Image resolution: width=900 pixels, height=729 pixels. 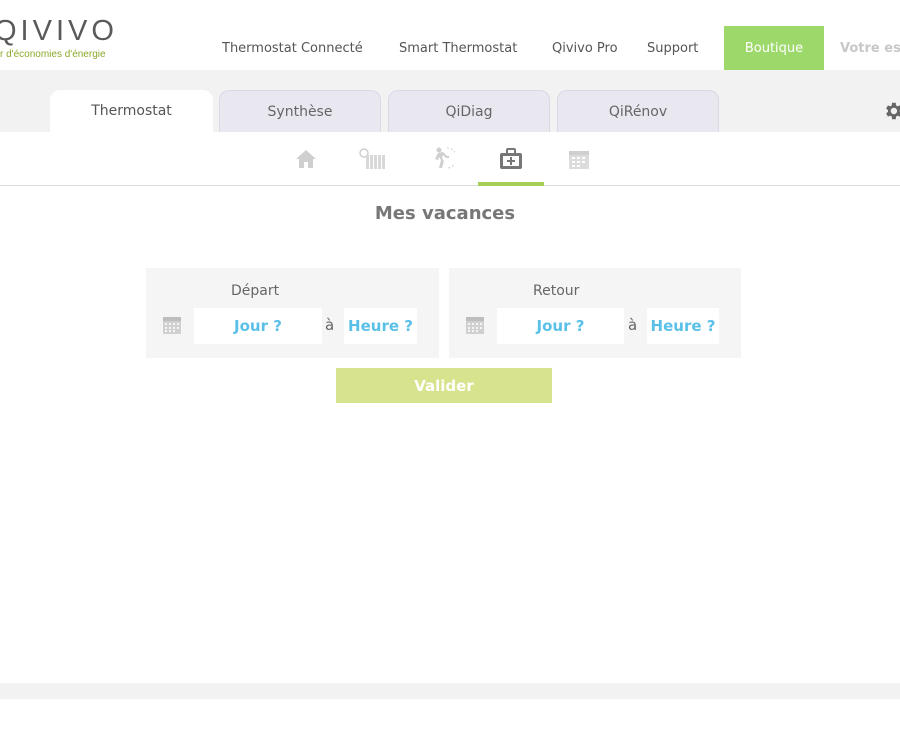 What do you see at coordinates (373, 159) in the screenshot?
I see `radiator-icon` at bounding box center [373, 159].